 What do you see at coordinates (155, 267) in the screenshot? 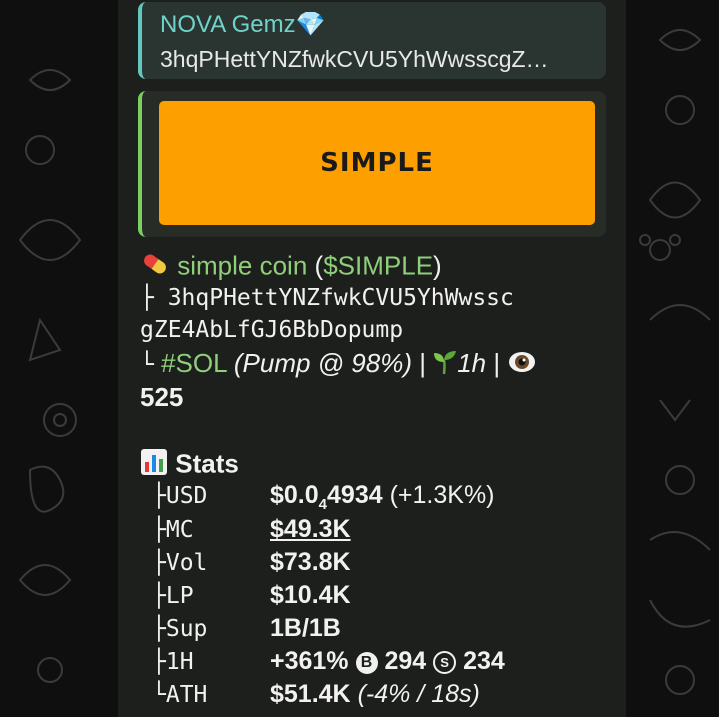
I see `pill-icon` at bounding box center [155, 267].